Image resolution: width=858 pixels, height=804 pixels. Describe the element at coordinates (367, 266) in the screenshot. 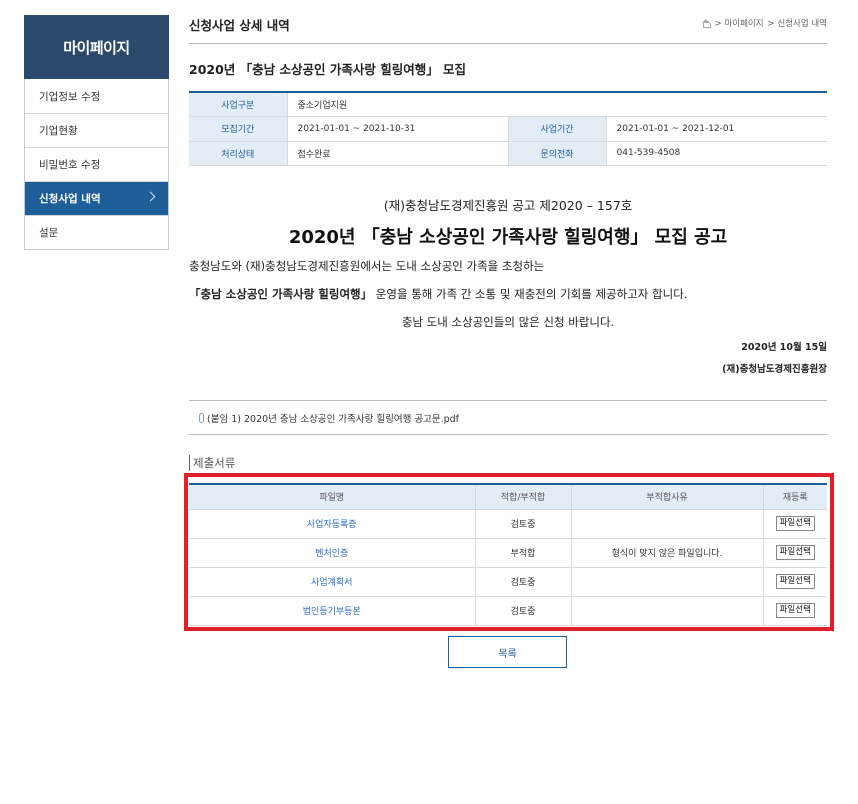

I see `announcement-text: 충청남도와 (재)충청남도경제진흥원에서는 도내 소상공인 가족을 초청하는` at that location.